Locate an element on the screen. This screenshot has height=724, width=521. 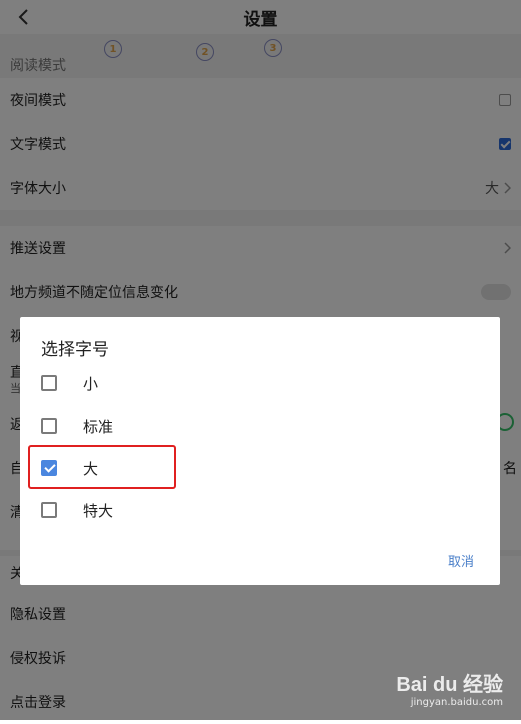
option-extra-large-checkbox is located at coordinates (49, 510).